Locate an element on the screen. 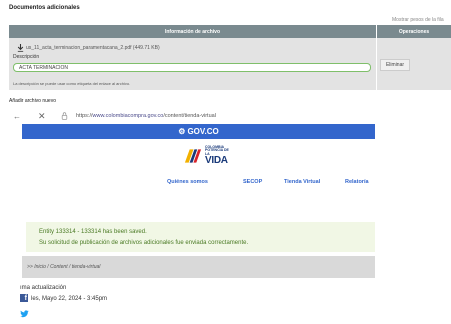 The width and height of the screenshot is (451, 324). url-scheme: https:// is located at coordinates (84, 116).